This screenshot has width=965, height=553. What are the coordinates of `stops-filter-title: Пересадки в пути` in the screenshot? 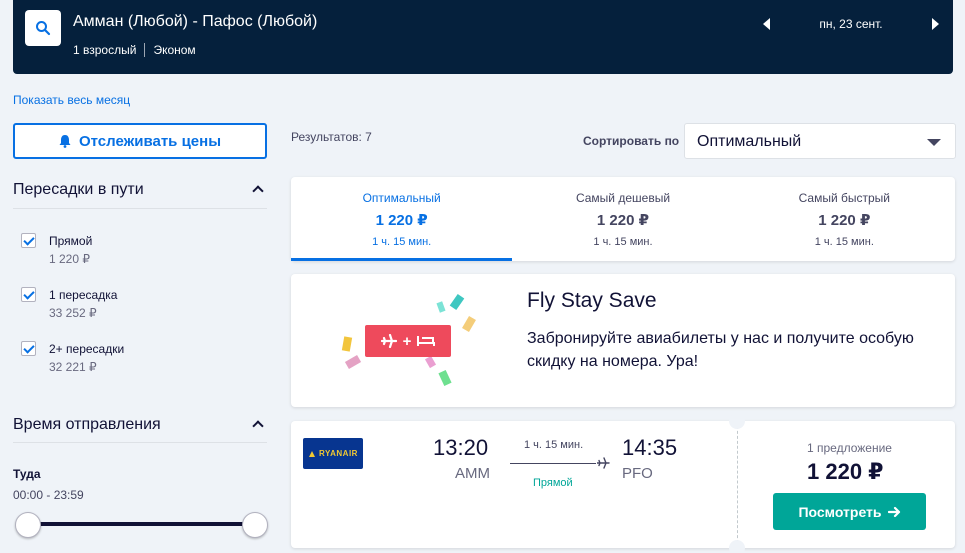 It's located at (78, 190).